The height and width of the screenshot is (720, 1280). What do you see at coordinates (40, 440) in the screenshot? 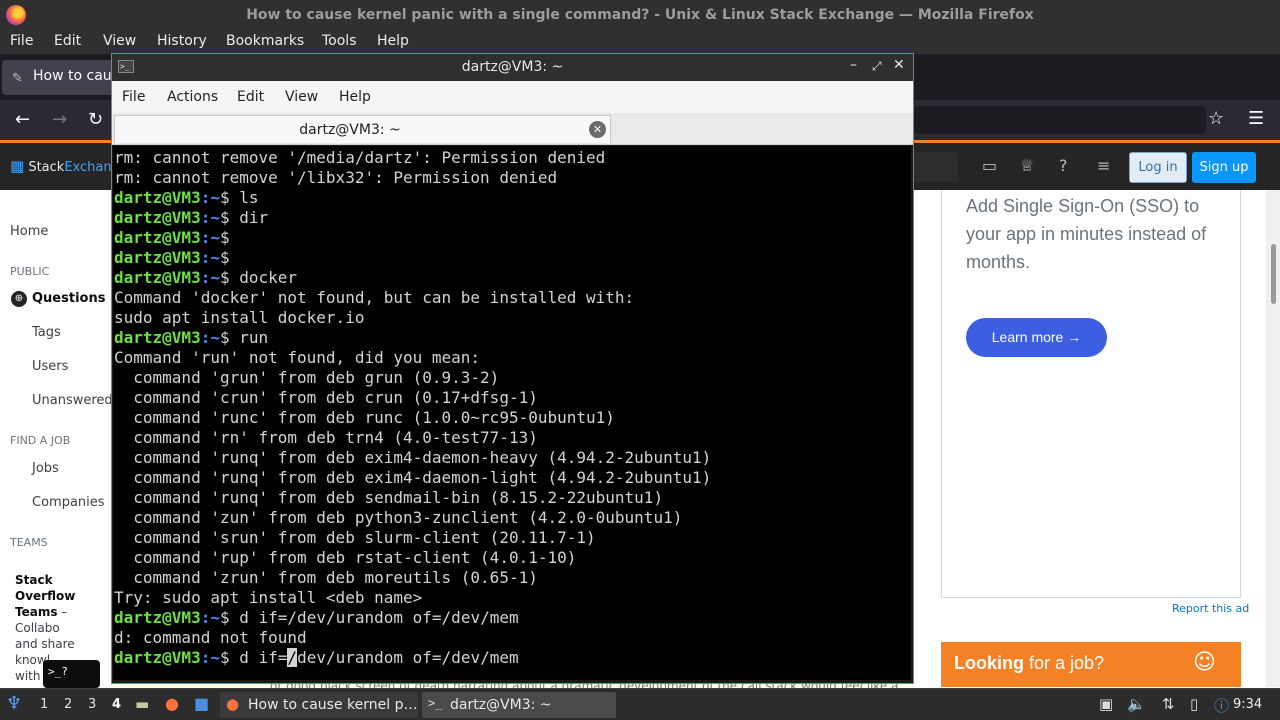
I see `sidebar-section-find-job: FIND A JOB` at bounding box center [40, 440].